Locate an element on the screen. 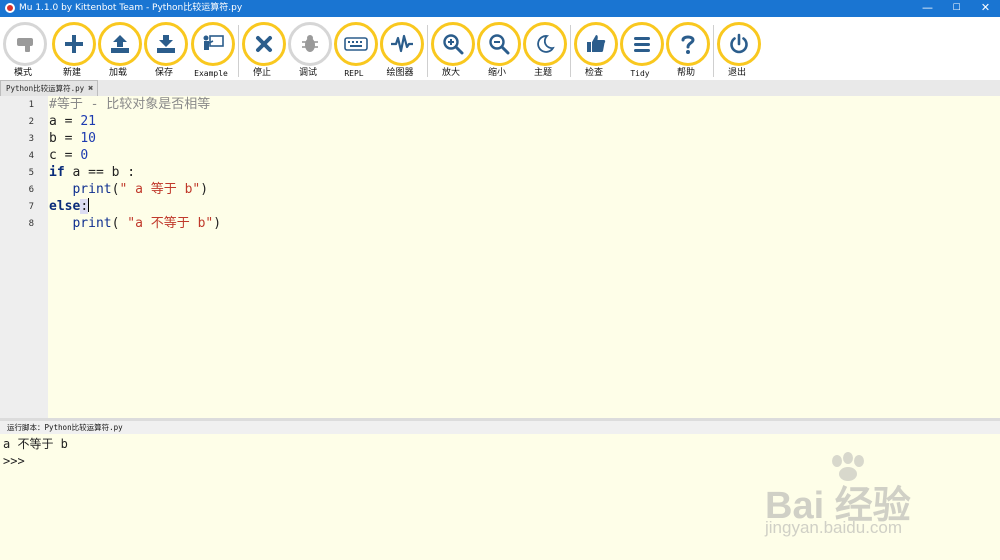  line-number: 3 is located at coordinates (31, 139).